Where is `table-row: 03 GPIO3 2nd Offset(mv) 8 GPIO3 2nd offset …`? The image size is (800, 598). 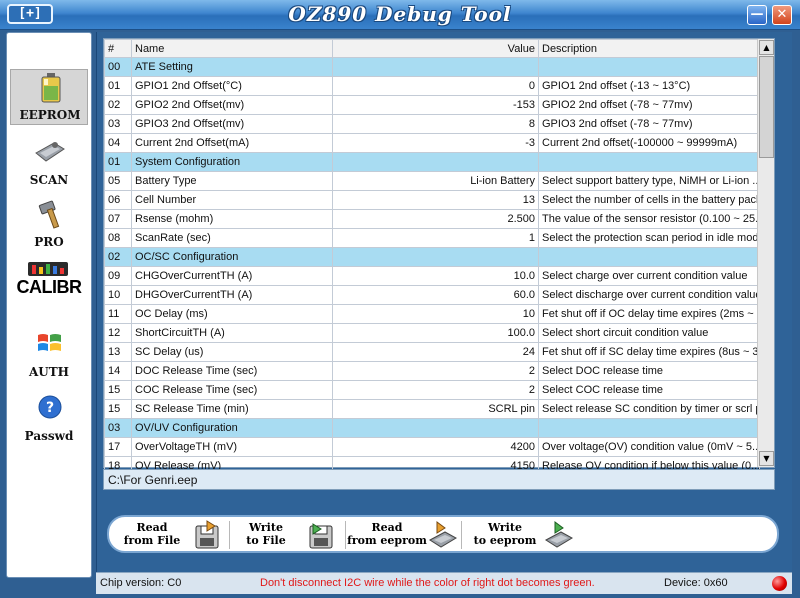
table-row: 03 GPIO3 2nd Offset(mv) 8 GPIO3 2nd offset … is located at coordinates (432, 124).